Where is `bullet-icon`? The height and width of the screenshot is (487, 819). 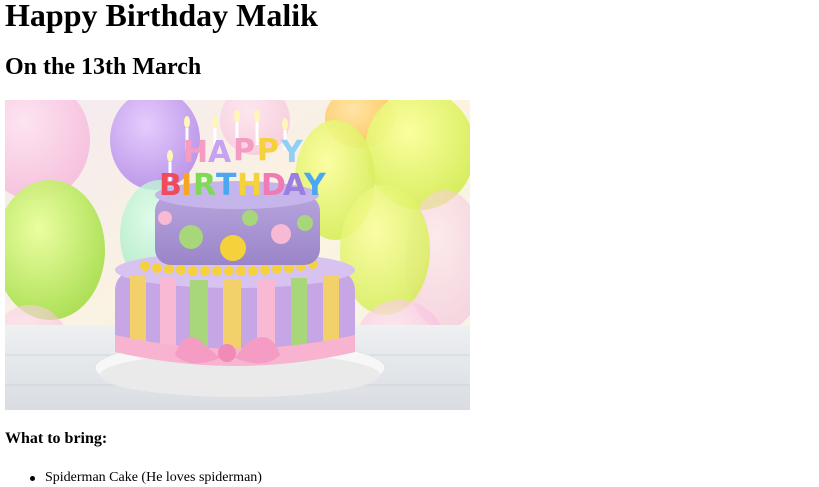
bullet-icon is located at coordinates (32, 478).